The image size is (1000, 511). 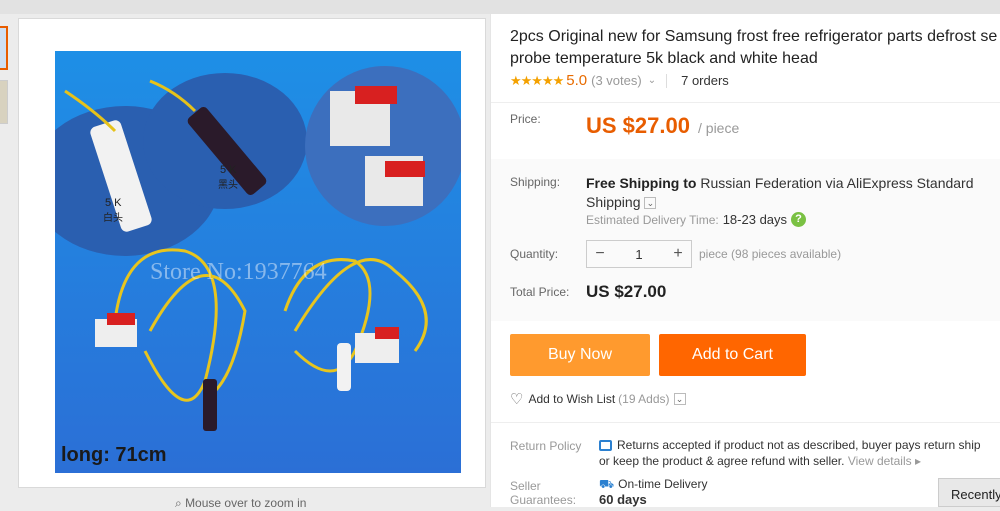 What do you see at coordinates (580, 355) in the screenshot?
I see `buy-now-button: Buy Now` at bounding box center [580, 355].